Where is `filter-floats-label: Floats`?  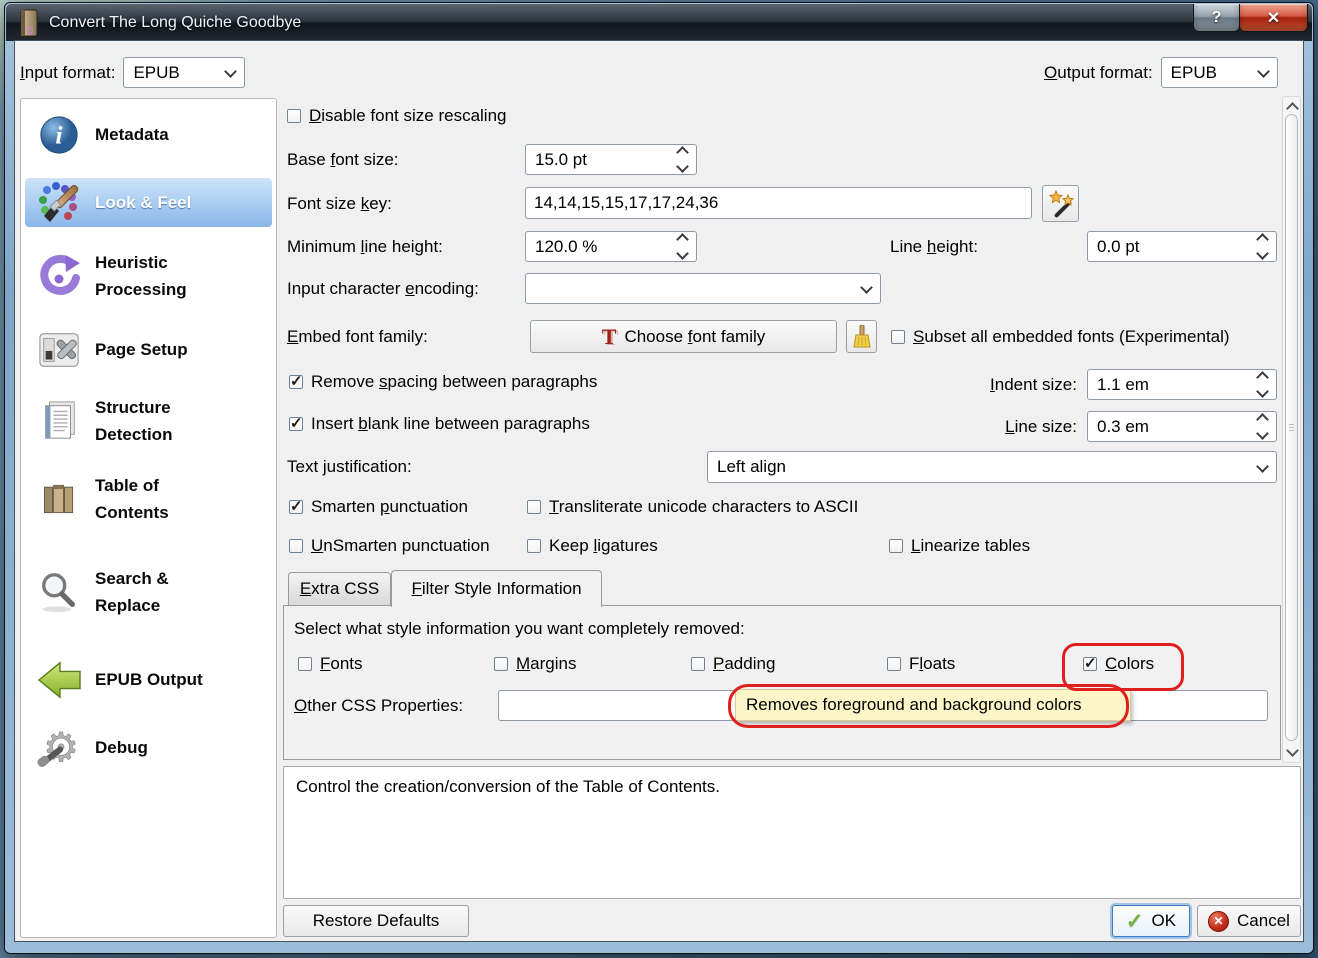 filter-floats-label: Floats is located at coordinates (932, 664).